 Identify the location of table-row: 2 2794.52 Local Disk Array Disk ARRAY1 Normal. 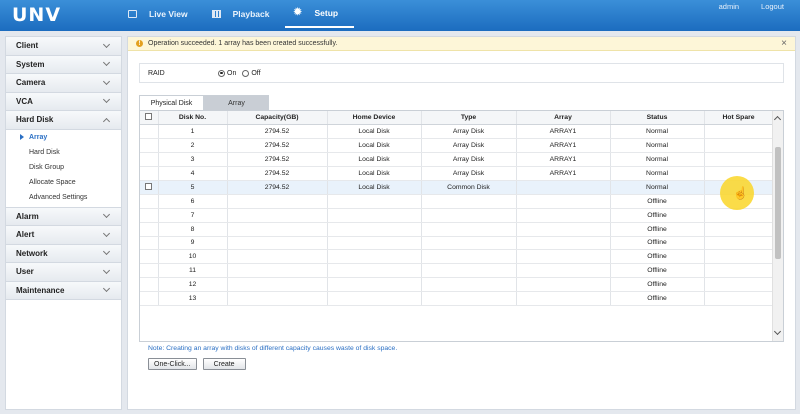
(457, 146).